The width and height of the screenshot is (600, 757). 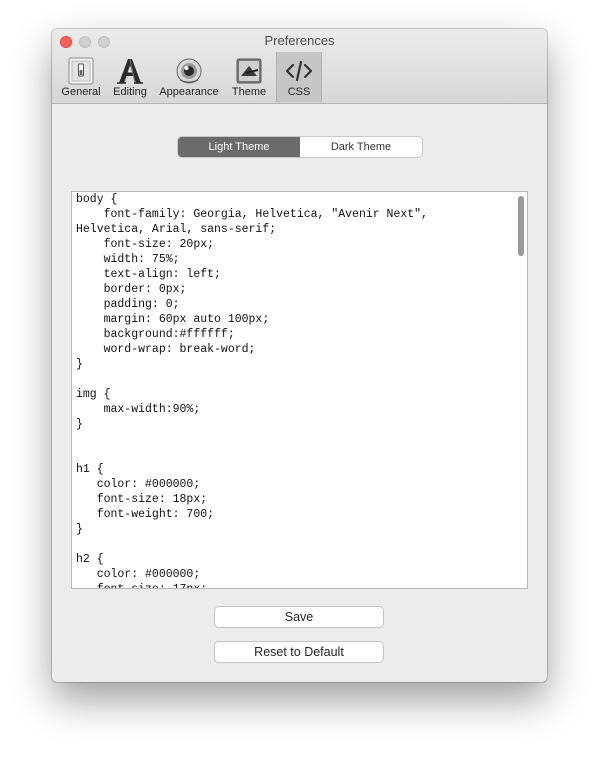 I want to click on toolbar-item-theme: Theme, so click(x=249, y=77).